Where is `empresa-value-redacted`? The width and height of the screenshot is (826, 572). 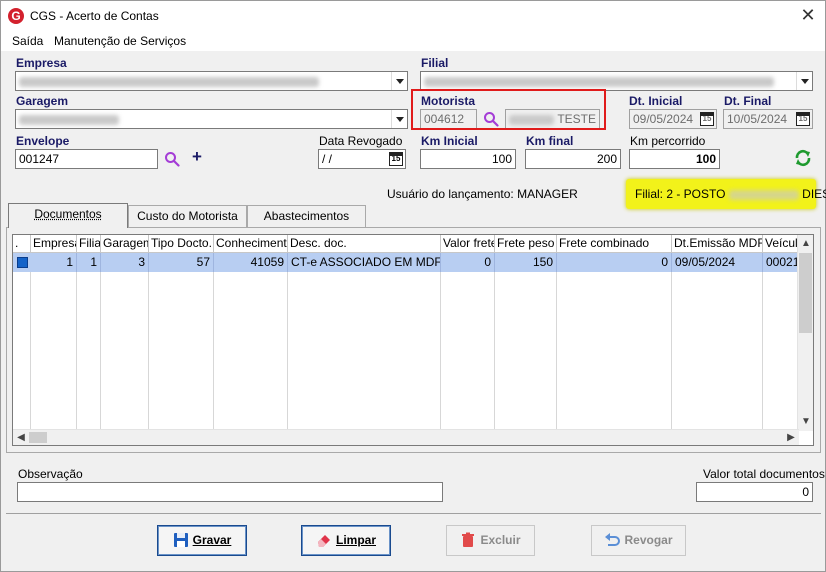
empresa-value-redacted is located at coordinates (169, 81).